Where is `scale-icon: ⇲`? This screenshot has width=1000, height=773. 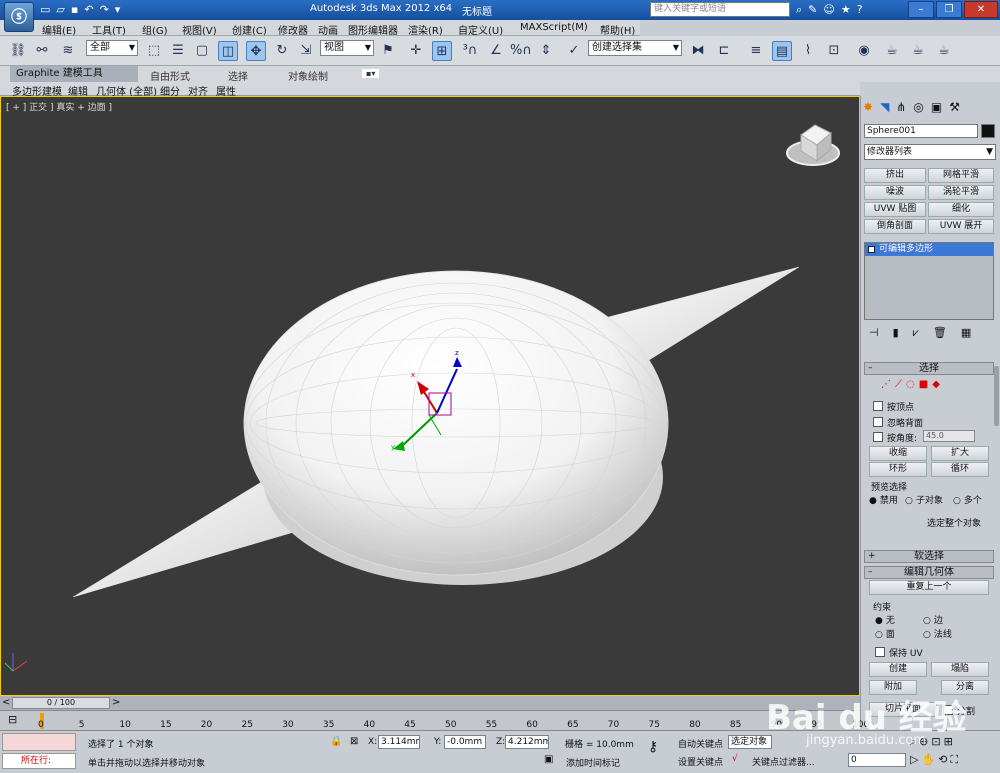 scale-icon: ⇲ is located at coordinates (306, 51).